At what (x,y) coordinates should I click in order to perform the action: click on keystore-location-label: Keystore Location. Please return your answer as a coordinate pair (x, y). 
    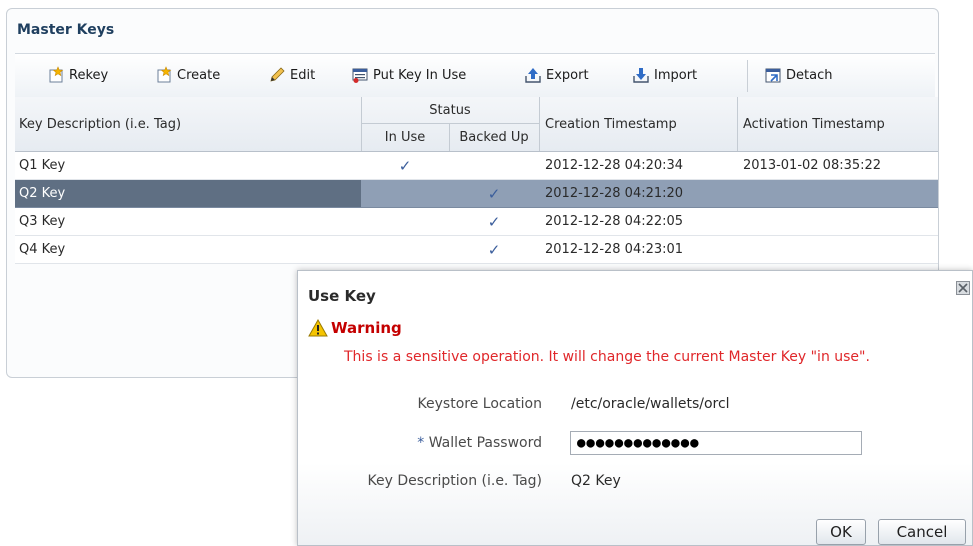
    Looking at the image, I should click on (479, 404).